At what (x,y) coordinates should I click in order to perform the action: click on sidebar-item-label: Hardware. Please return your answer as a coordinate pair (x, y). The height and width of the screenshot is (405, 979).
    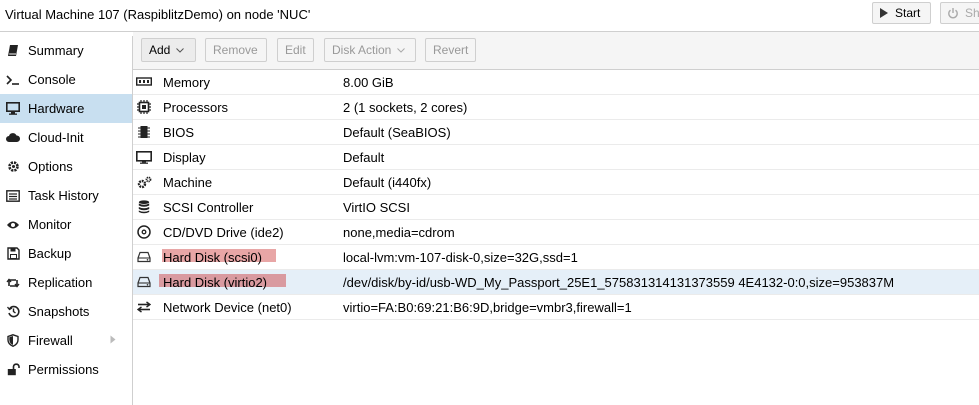
    Looking at the image, I should click on (56, 108).